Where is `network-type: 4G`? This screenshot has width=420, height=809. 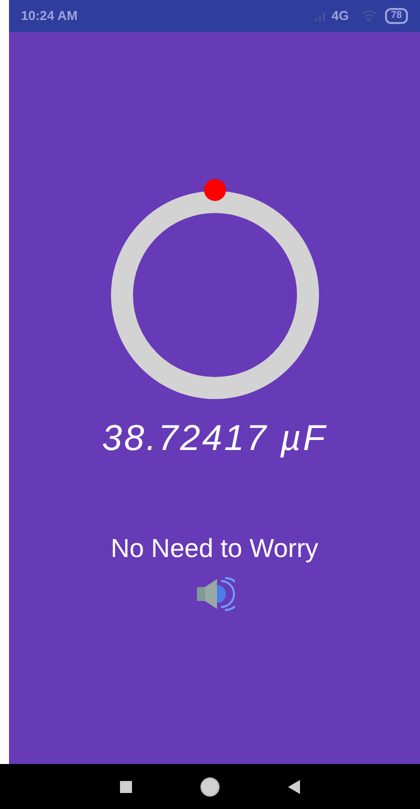 network-type: 4G is located at coordinates (340, 16).